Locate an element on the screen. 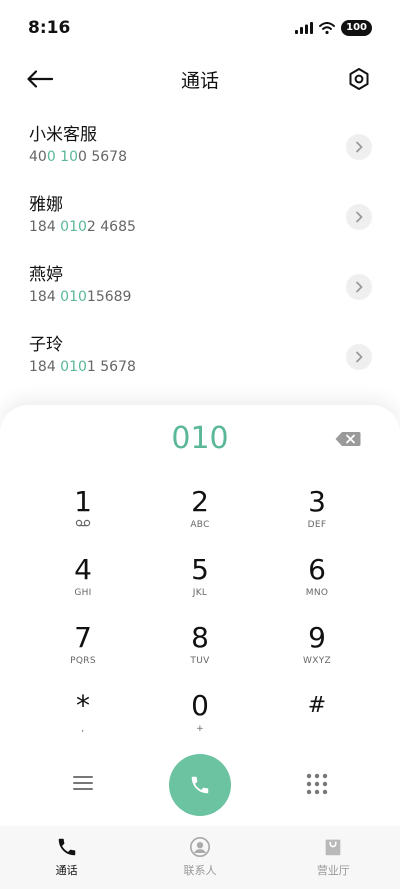 Image resolution: width=400 pixels, height=889 pixels. settings-hexagon-icon is located at coordinates (359, 79).